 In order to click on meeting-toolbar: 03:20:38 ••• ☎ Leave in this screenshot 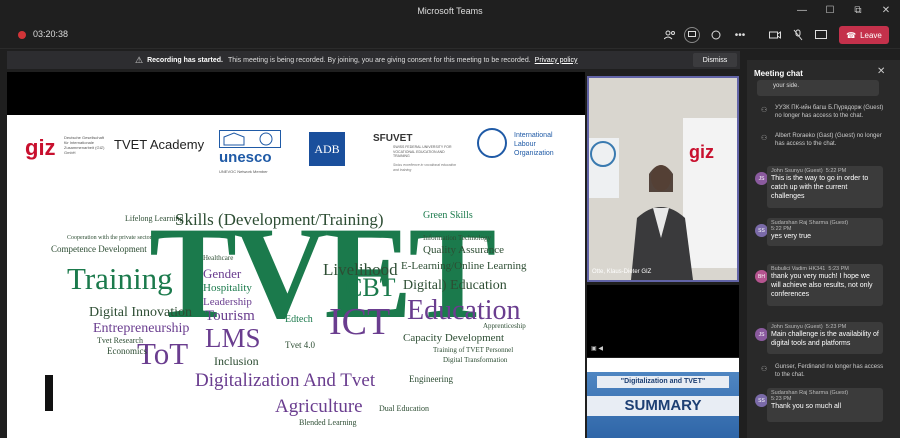, I will do `click(450, 35)`.